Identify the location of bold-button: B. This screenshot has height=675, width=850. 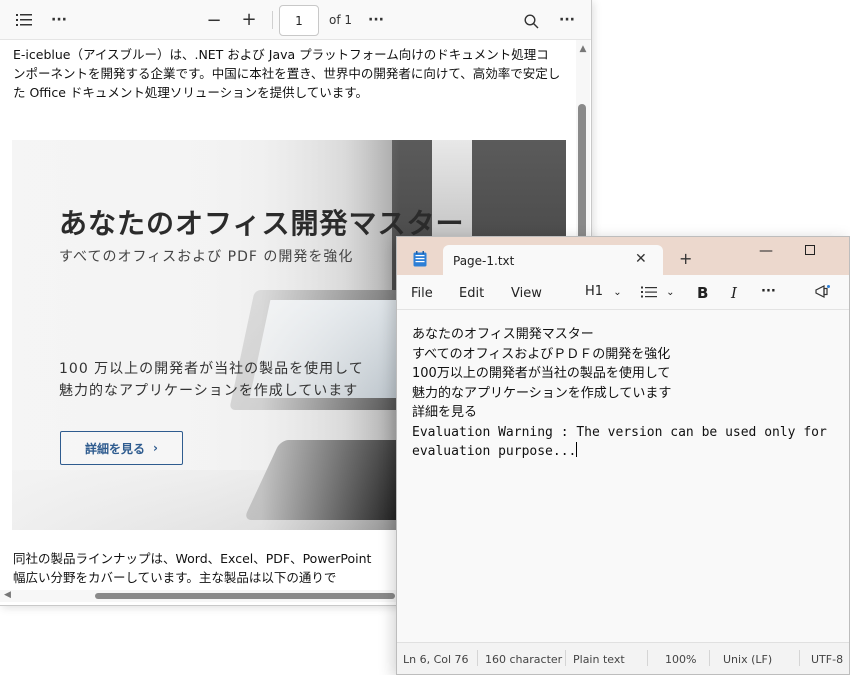
(702, 293).